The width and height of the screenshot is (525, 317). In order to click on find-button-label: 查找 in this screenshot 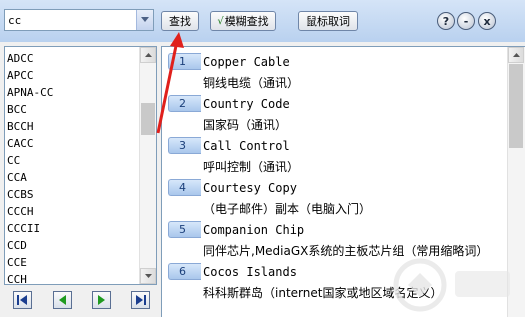, I will do `click(180, 21)`.